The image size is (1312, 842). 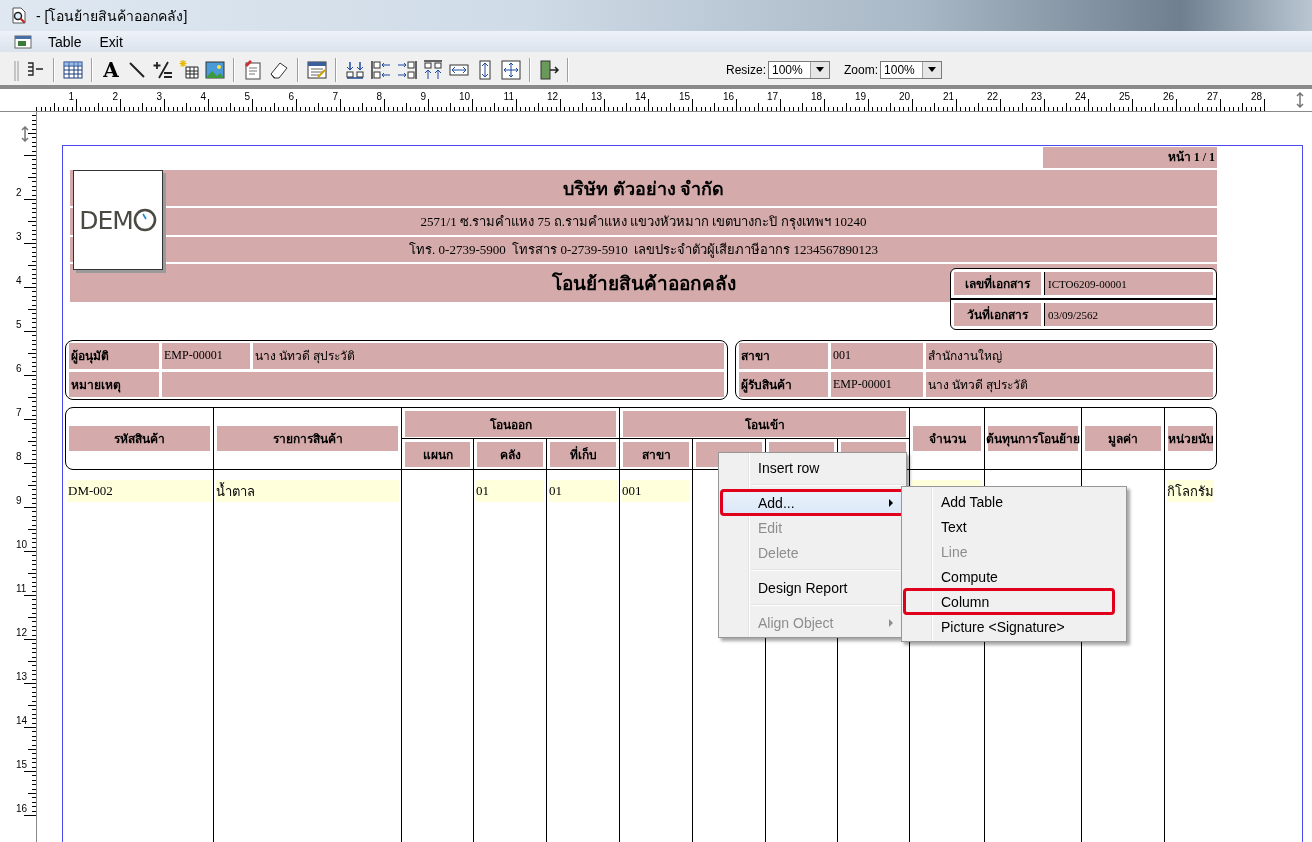 What do you see at coordinates (510, 424) in the screenshot?
I see `column-group-header: โอนออก` at bounding box center [510, 424].